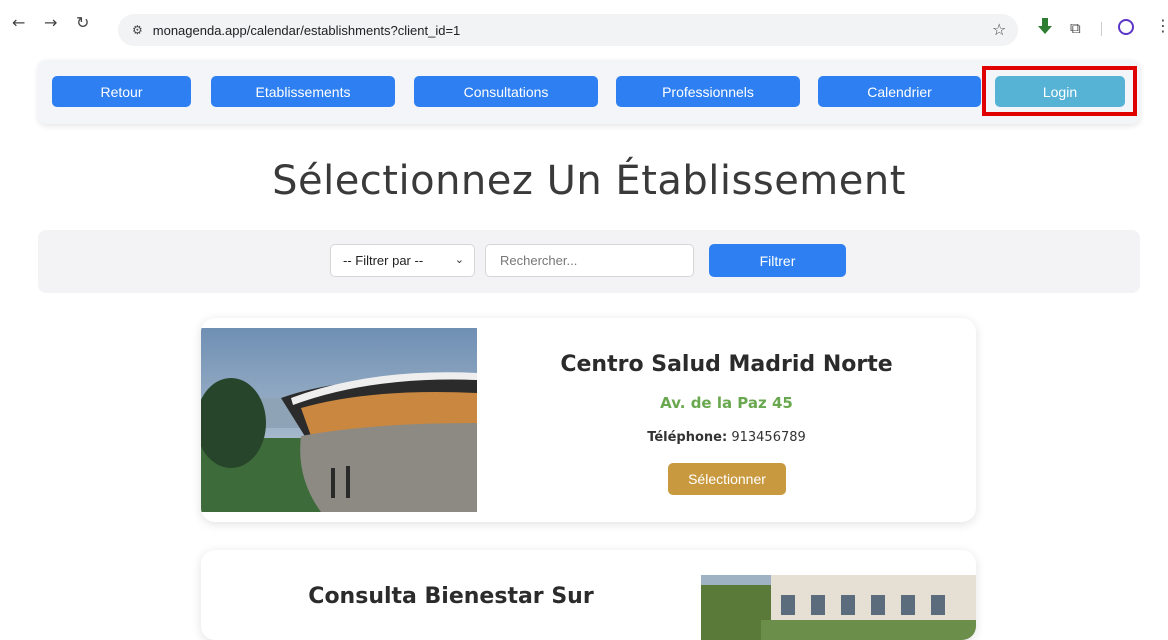 This screenshot has width=1168, height=640. I want to click on download-icon, so click(1045, 27).